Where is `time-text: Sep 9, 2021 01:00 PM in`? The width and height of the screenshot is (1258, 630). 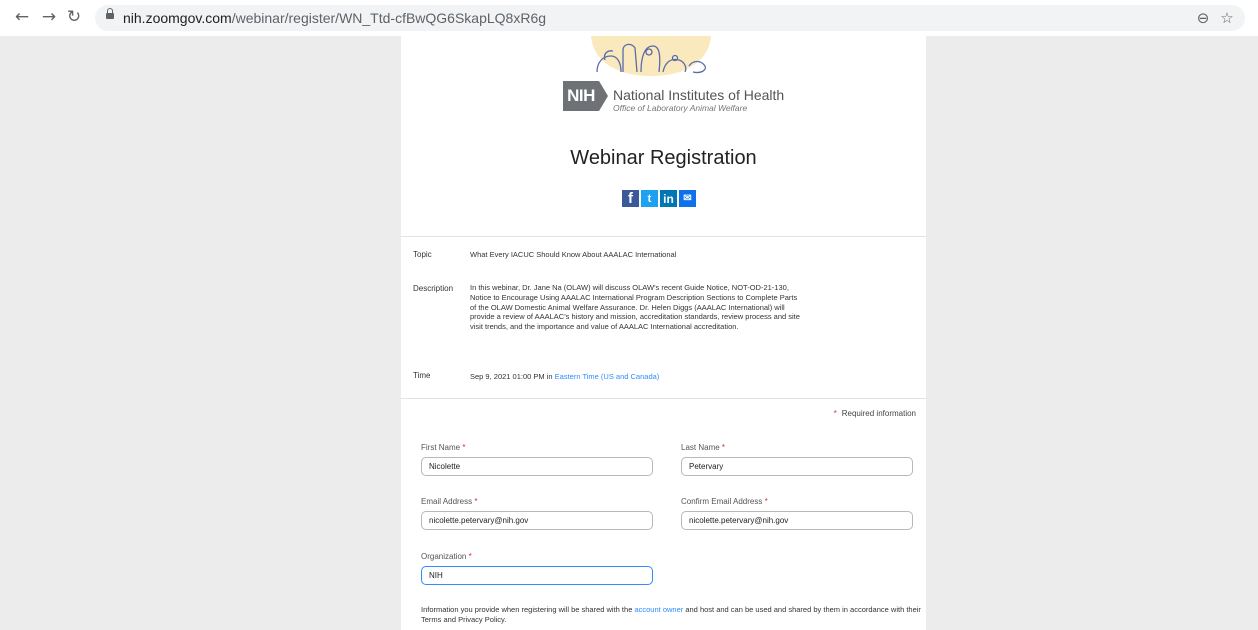
time-text: Sep 9, 2021 01:00 PM in is located at coordinates (511, 376).